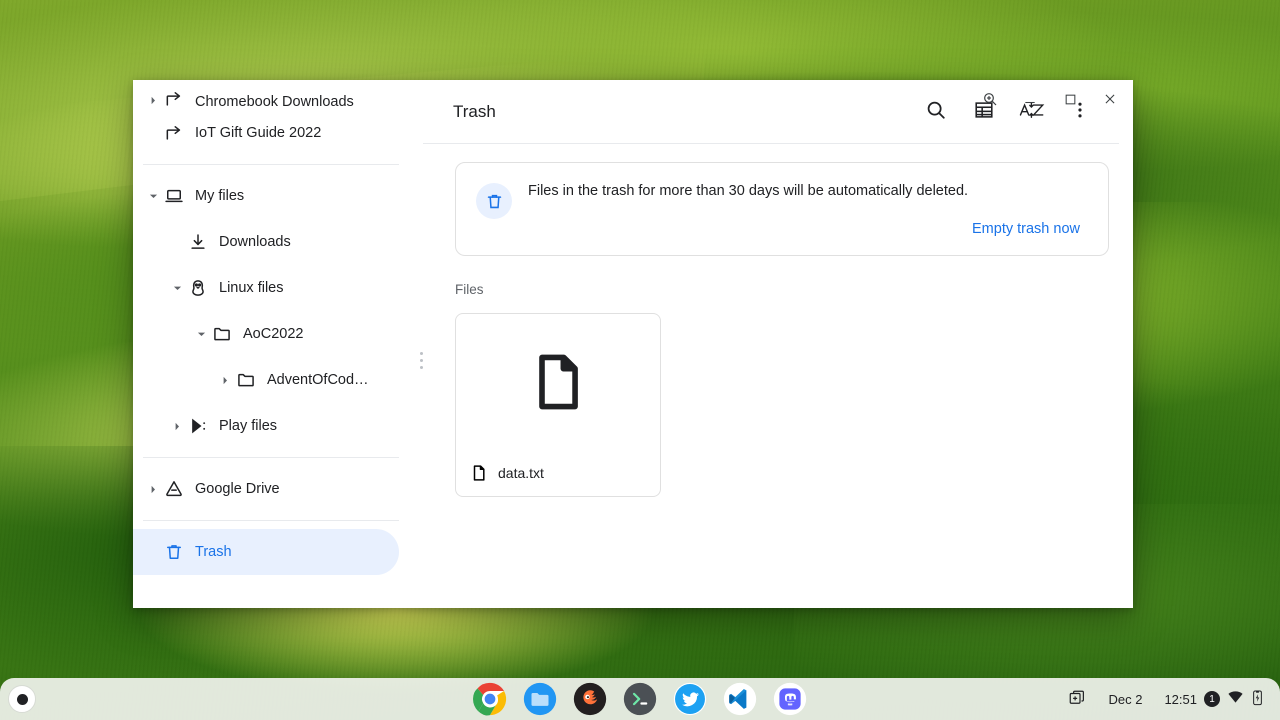 This screenshot has height=720, width=1280. I want to click on zoom-window-button, so click(990, 99).